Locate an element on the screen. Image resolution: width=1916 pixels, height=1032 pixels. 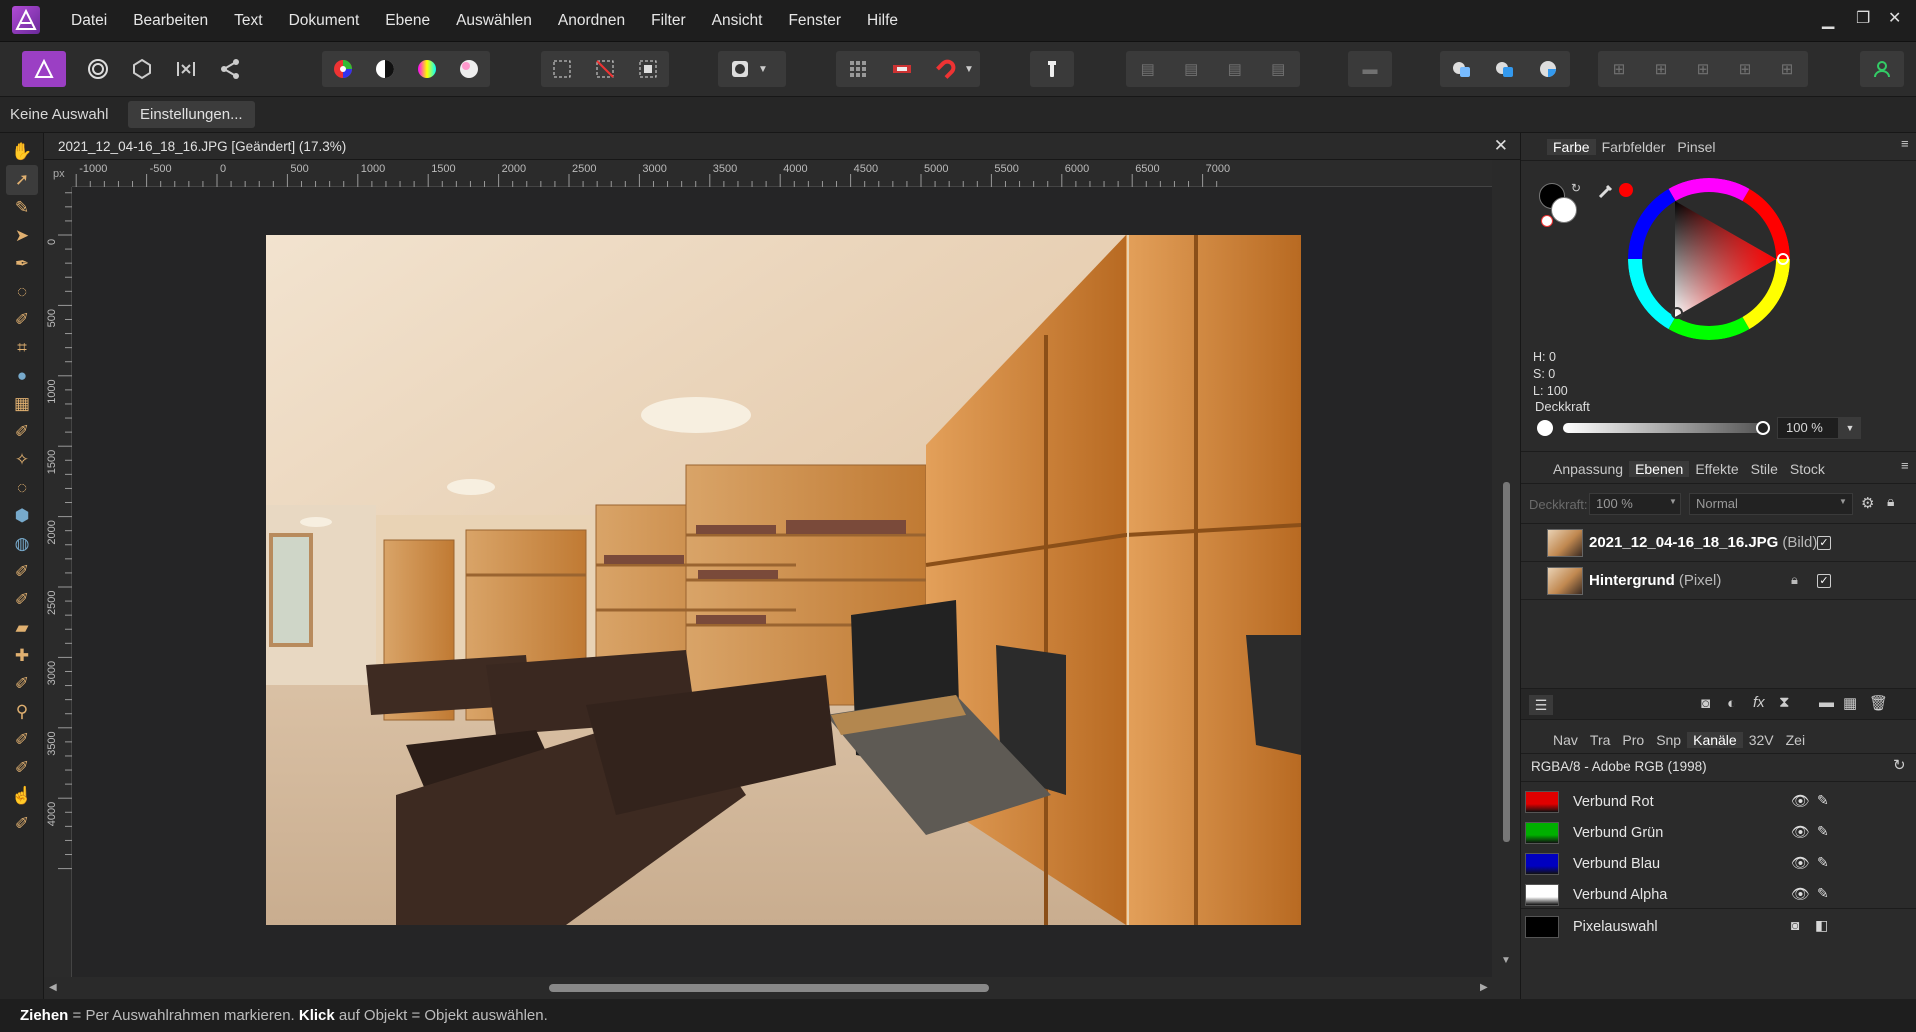
minimize-icon: ▁ is located at coordinates (1828, 20).